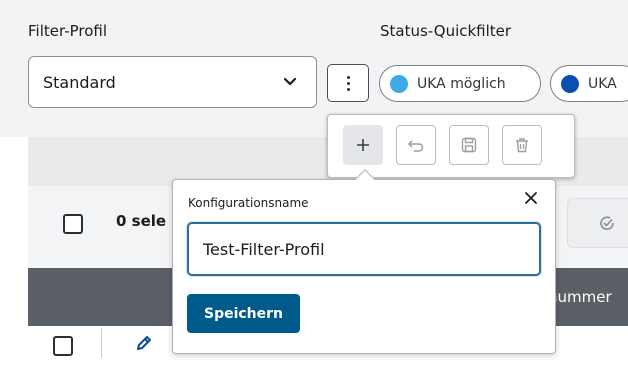  I want to click on trash-icon, so click(522, 145).